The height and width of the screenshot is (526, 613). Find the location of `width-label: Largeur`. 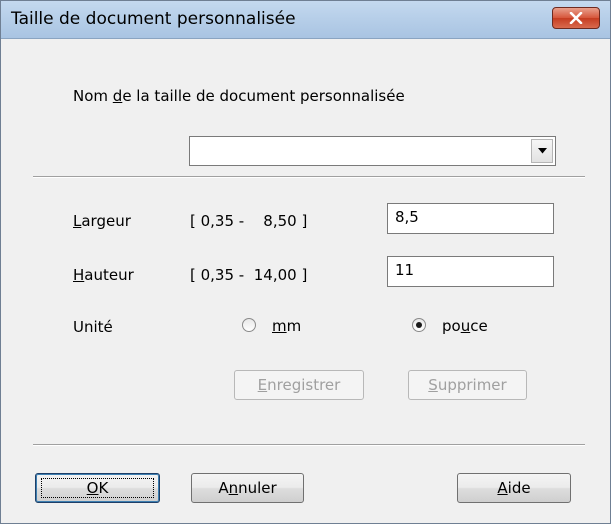

width-label: Largeur is located at coordinates (102, 221).